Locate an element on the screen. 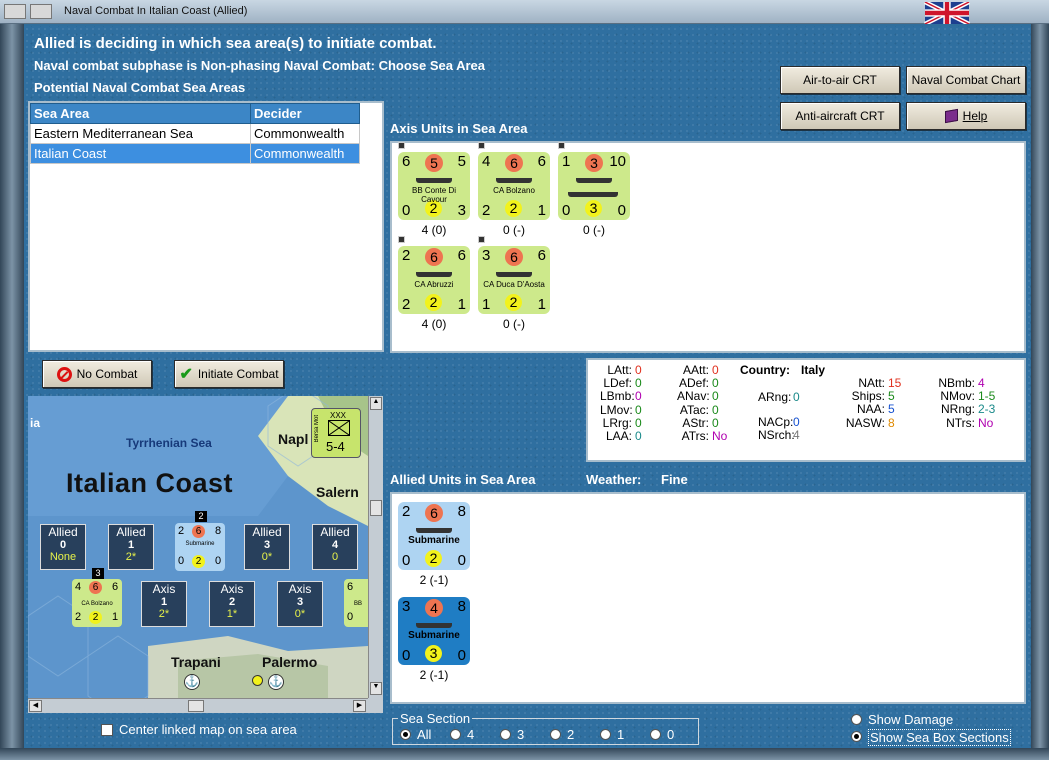  axis-sea-box: Axis 3 0* is located at coordinates (300, 604).